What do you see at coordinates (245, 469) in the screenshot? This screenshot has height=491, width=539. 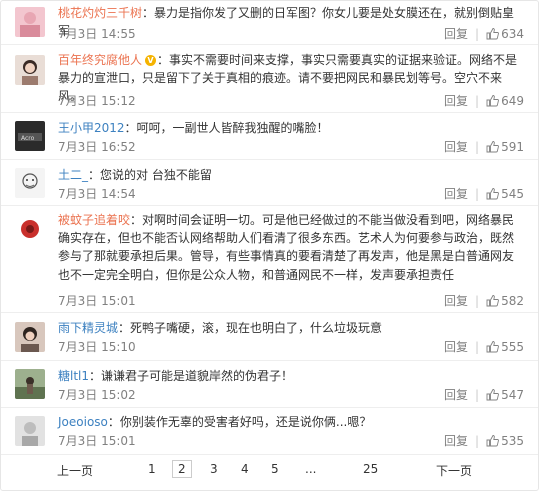 I see `page-link-4: 4` at bounding box center [245, 469].